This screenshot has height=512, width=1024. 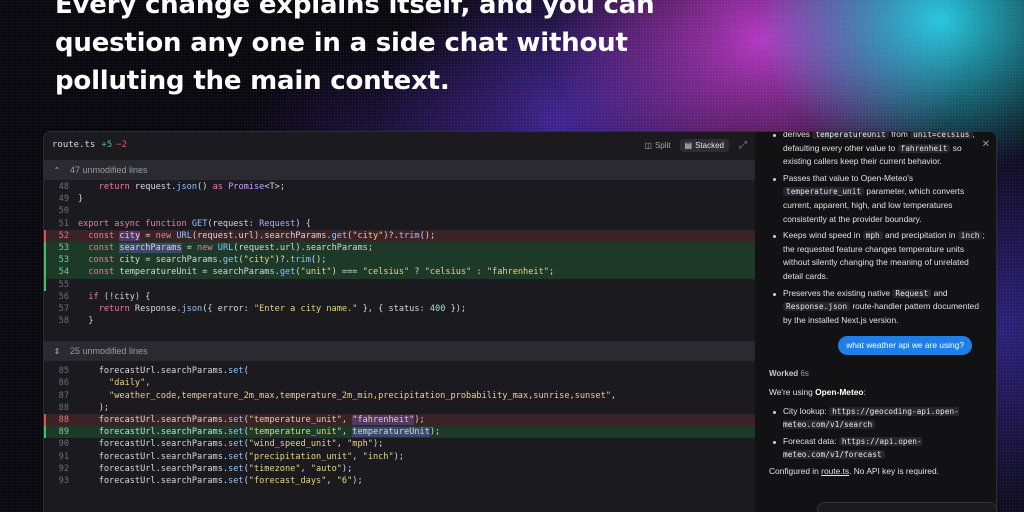 I want to click on code-line: 48 return request.json() as Promise<T>;, so click(x=399, y=187).